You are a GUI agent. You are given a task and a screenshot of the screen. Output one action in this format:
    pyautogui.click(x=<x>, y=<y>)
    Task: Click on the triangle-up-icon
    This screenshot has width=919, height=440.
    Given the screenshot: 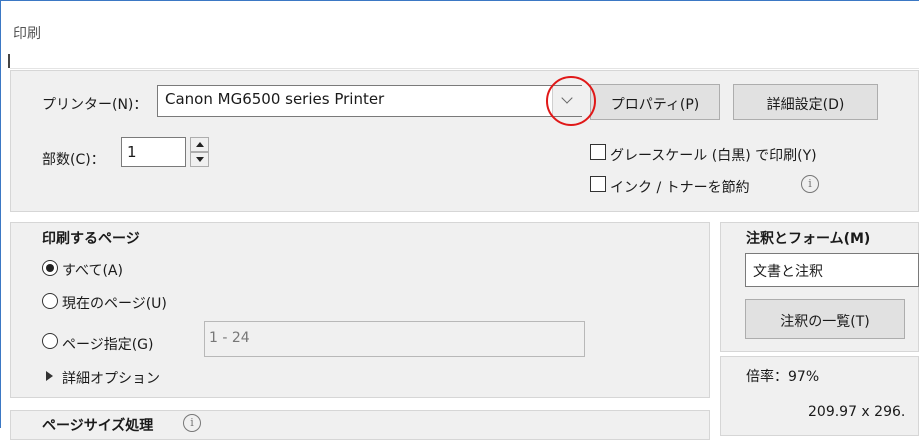 What is the action you would take?
    pyautogui.click(x=200, y=144)
    